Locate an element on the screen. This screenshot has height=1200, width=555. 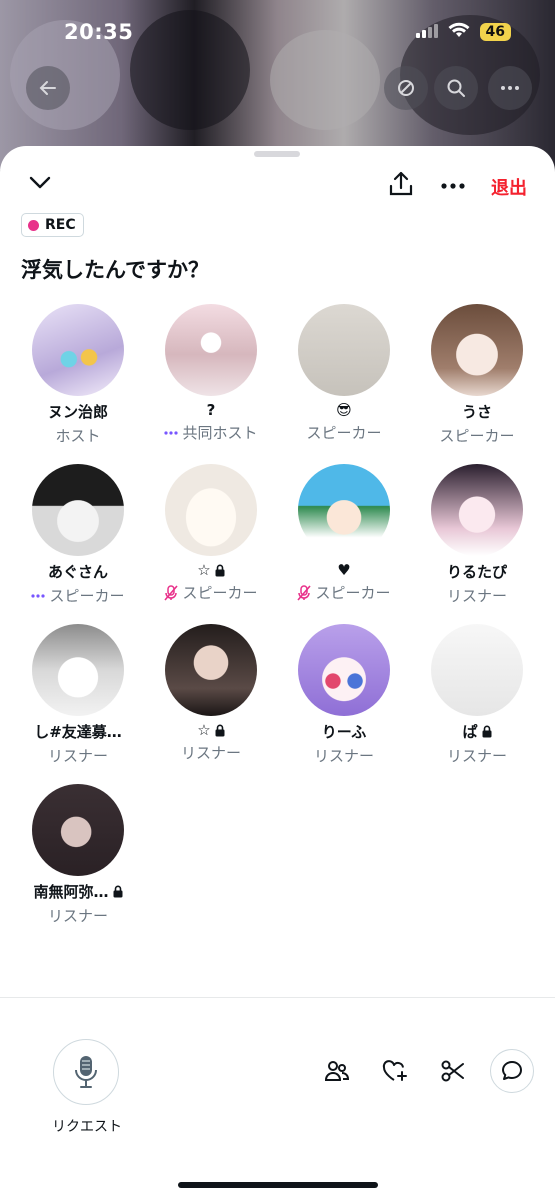
status-icons: 46 is located at coordinates (463, 32).